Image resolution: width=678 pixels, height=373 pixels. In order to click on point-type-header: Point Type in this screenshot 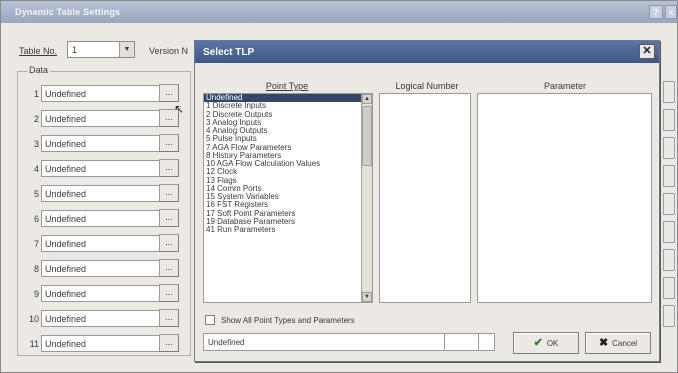, I will do `click(287, 86)`.